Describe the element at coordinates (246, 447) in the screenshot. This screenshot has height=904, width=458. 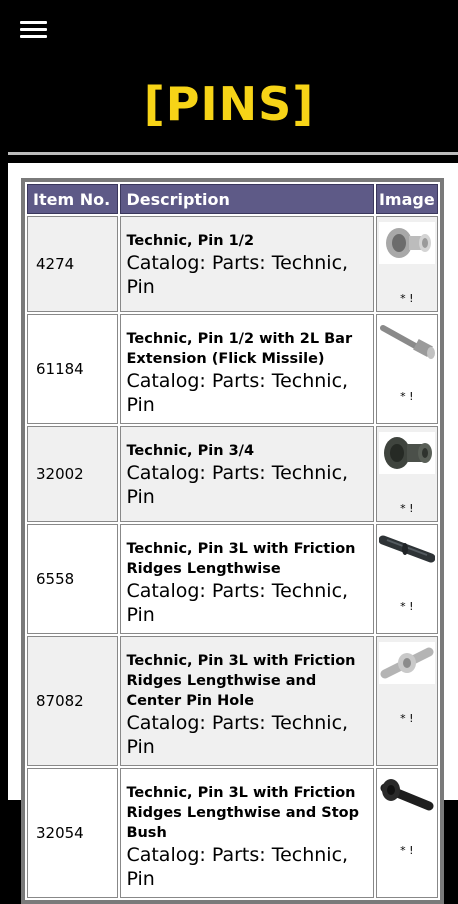
I see `item-name: Technic, Pin 3/4` at that location.